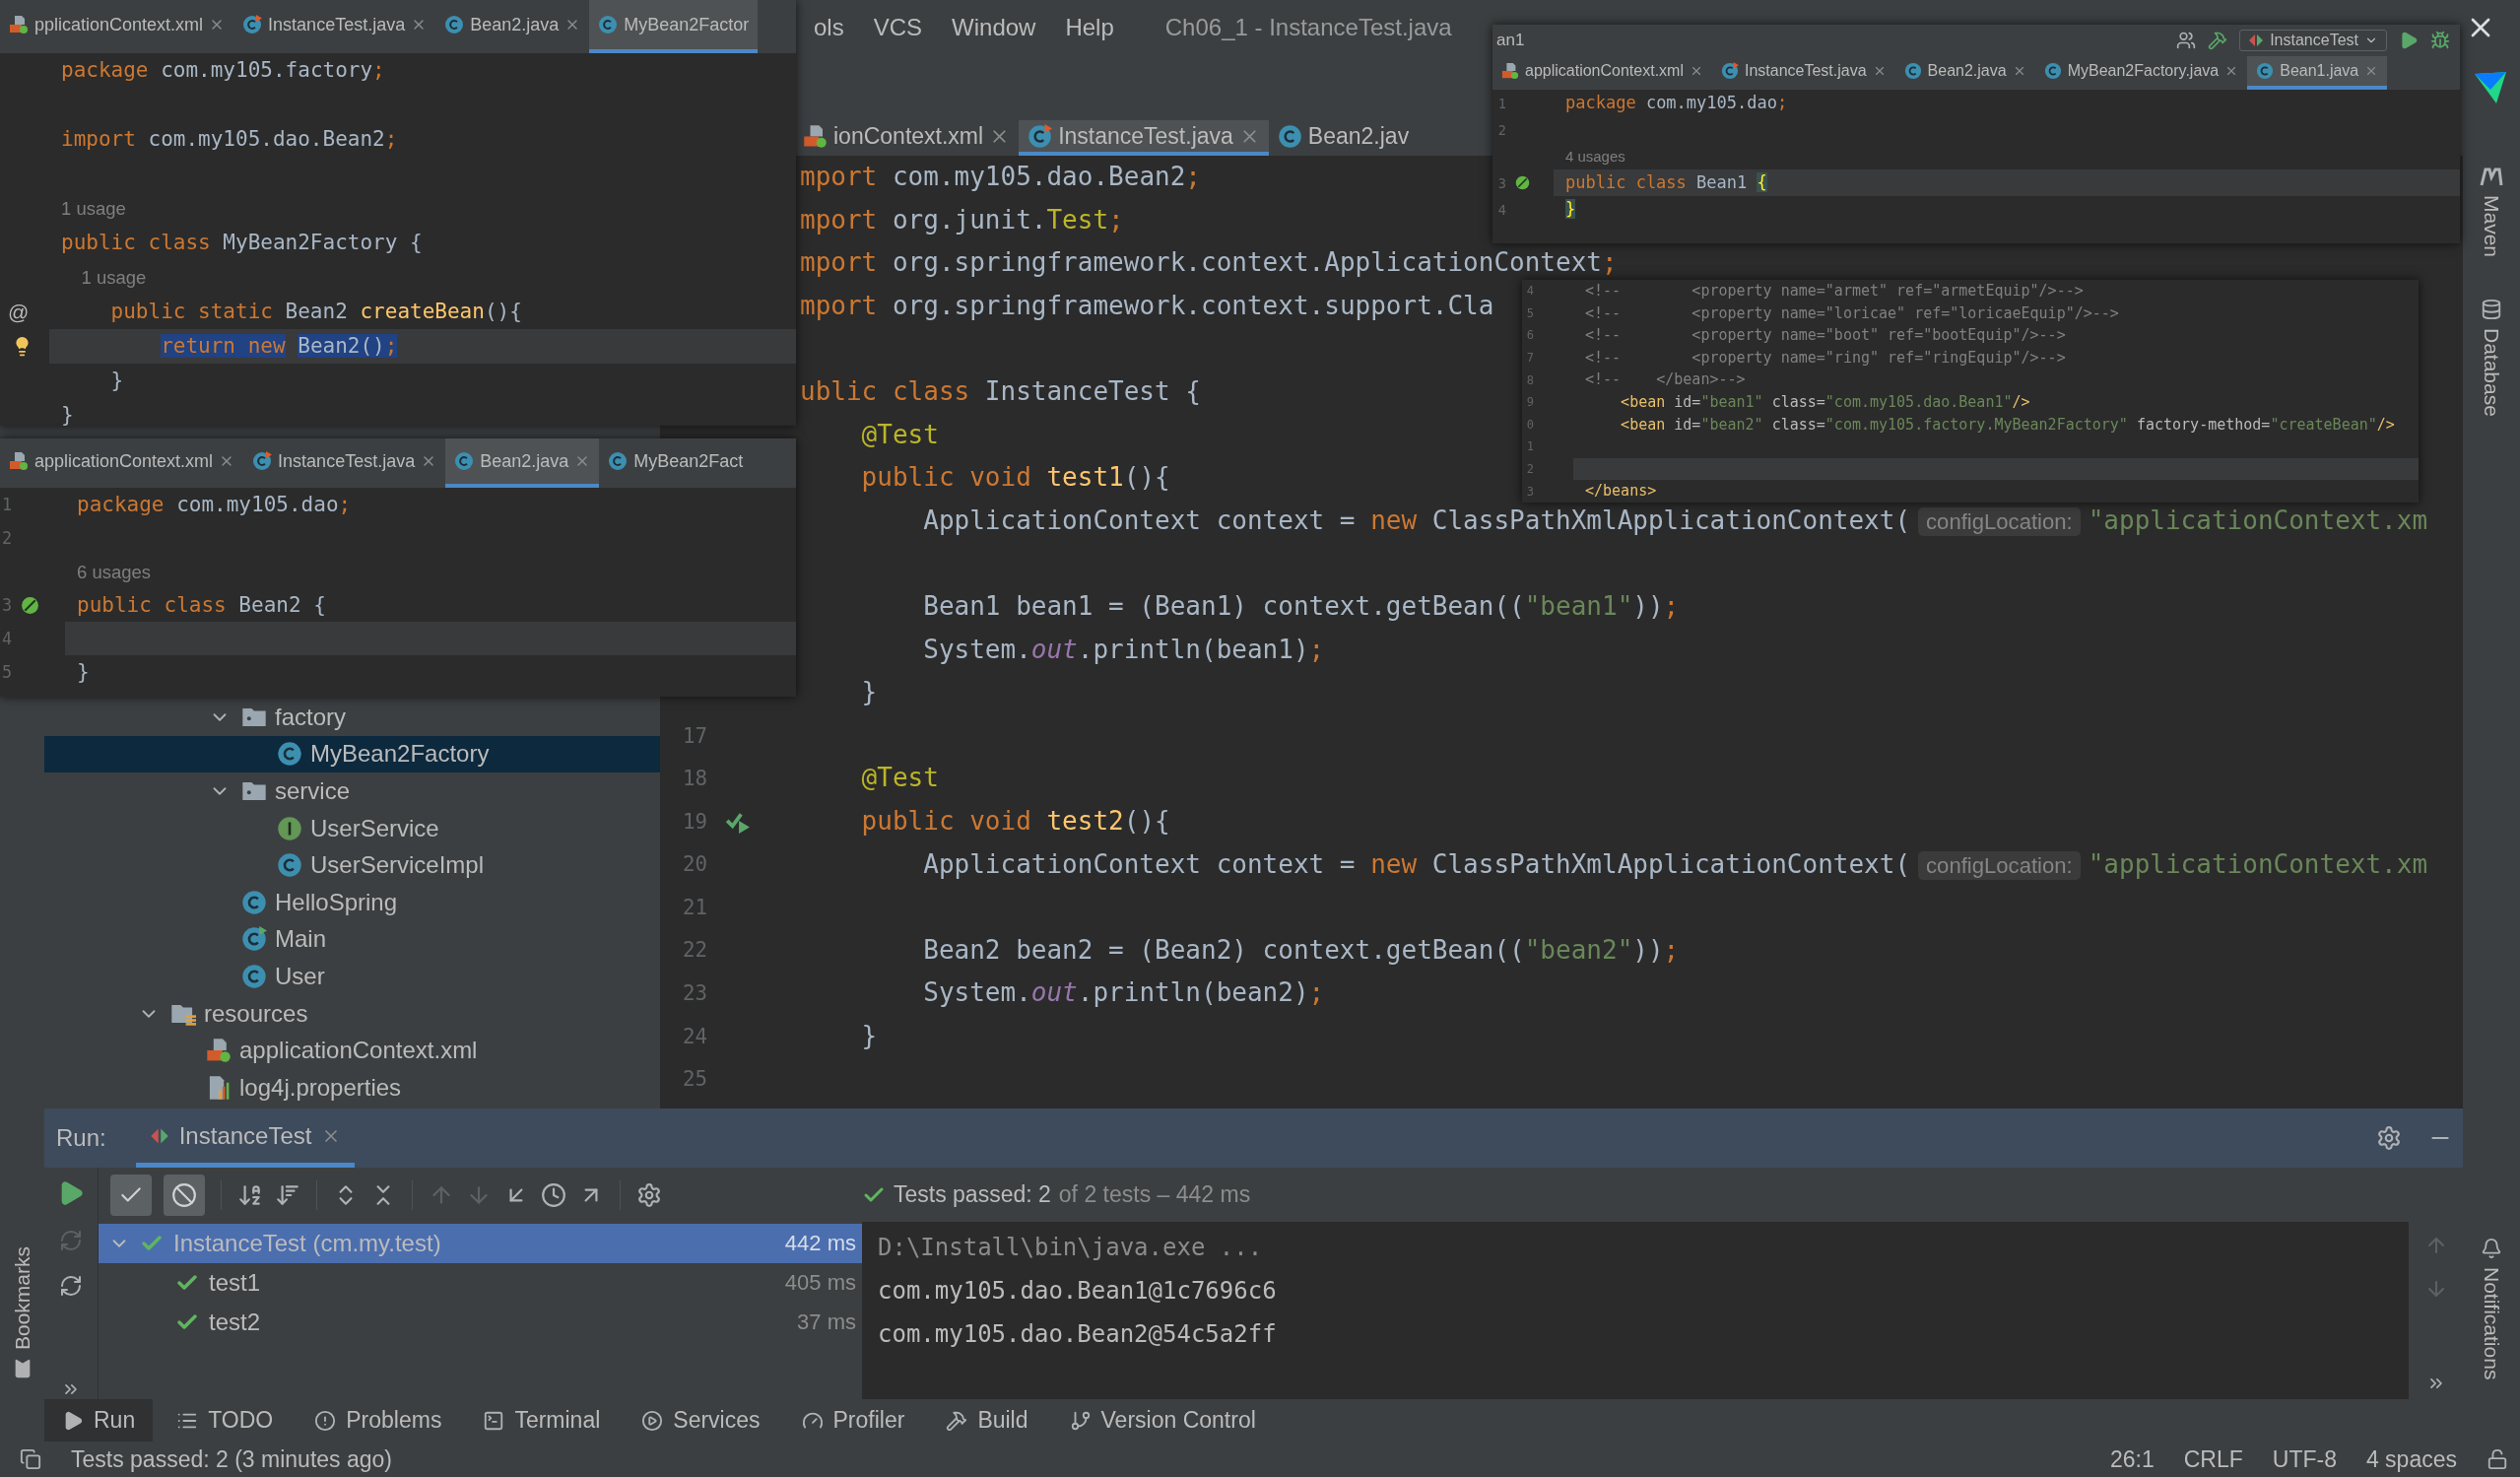 The image size is (2520, 1477). Describe the element at coordinates (820, 1283) in the screenshot. I see `test-duration: 405 ms` at that location.